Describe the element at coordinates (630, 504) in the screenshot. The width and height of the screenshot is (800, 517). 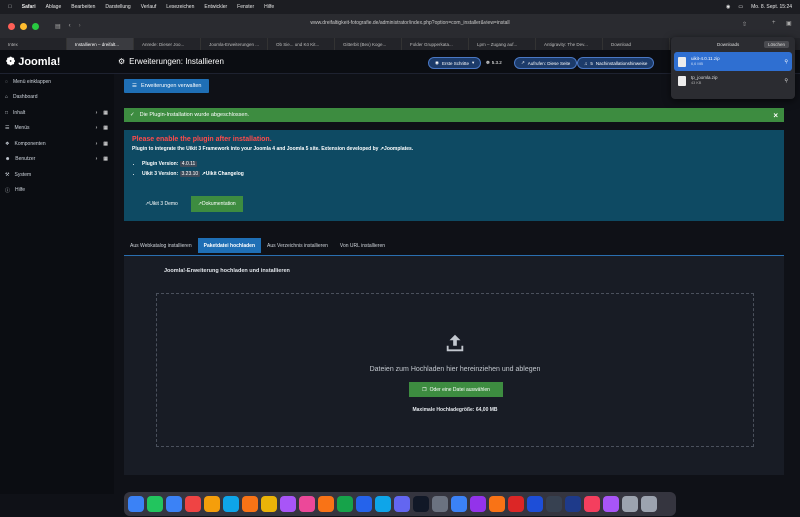
I see `files-icon` at that location.